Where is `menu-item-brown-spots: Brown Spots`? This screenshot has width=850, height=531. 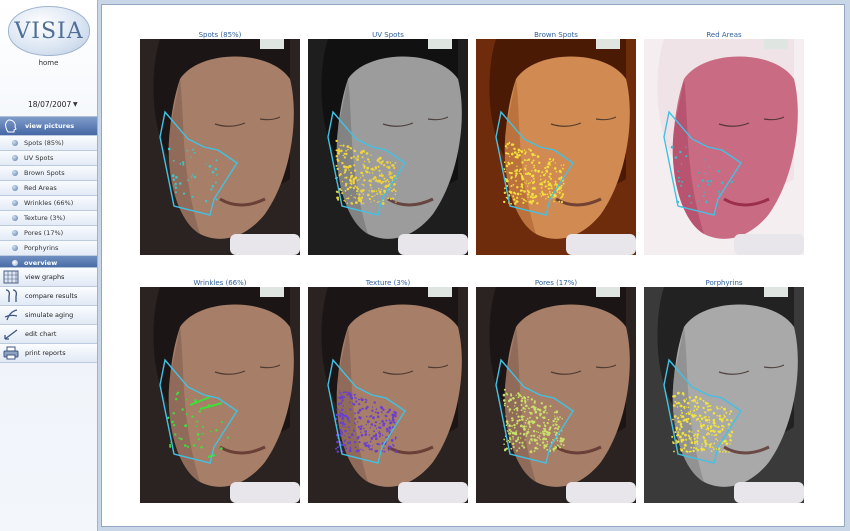
menu-item-brown-spots: Brown Spots is located at coordinates (48, 173).